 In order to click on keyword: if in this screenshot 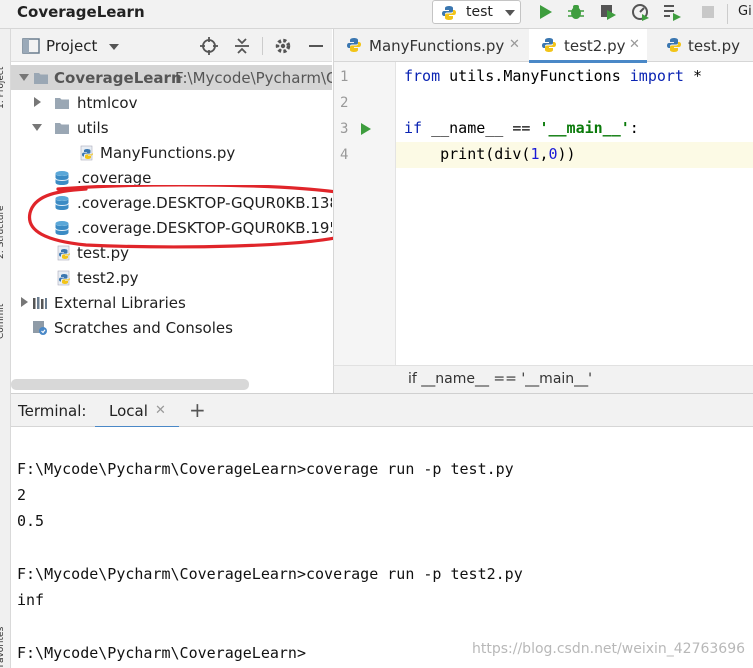, I will do `click(413, 128)`.